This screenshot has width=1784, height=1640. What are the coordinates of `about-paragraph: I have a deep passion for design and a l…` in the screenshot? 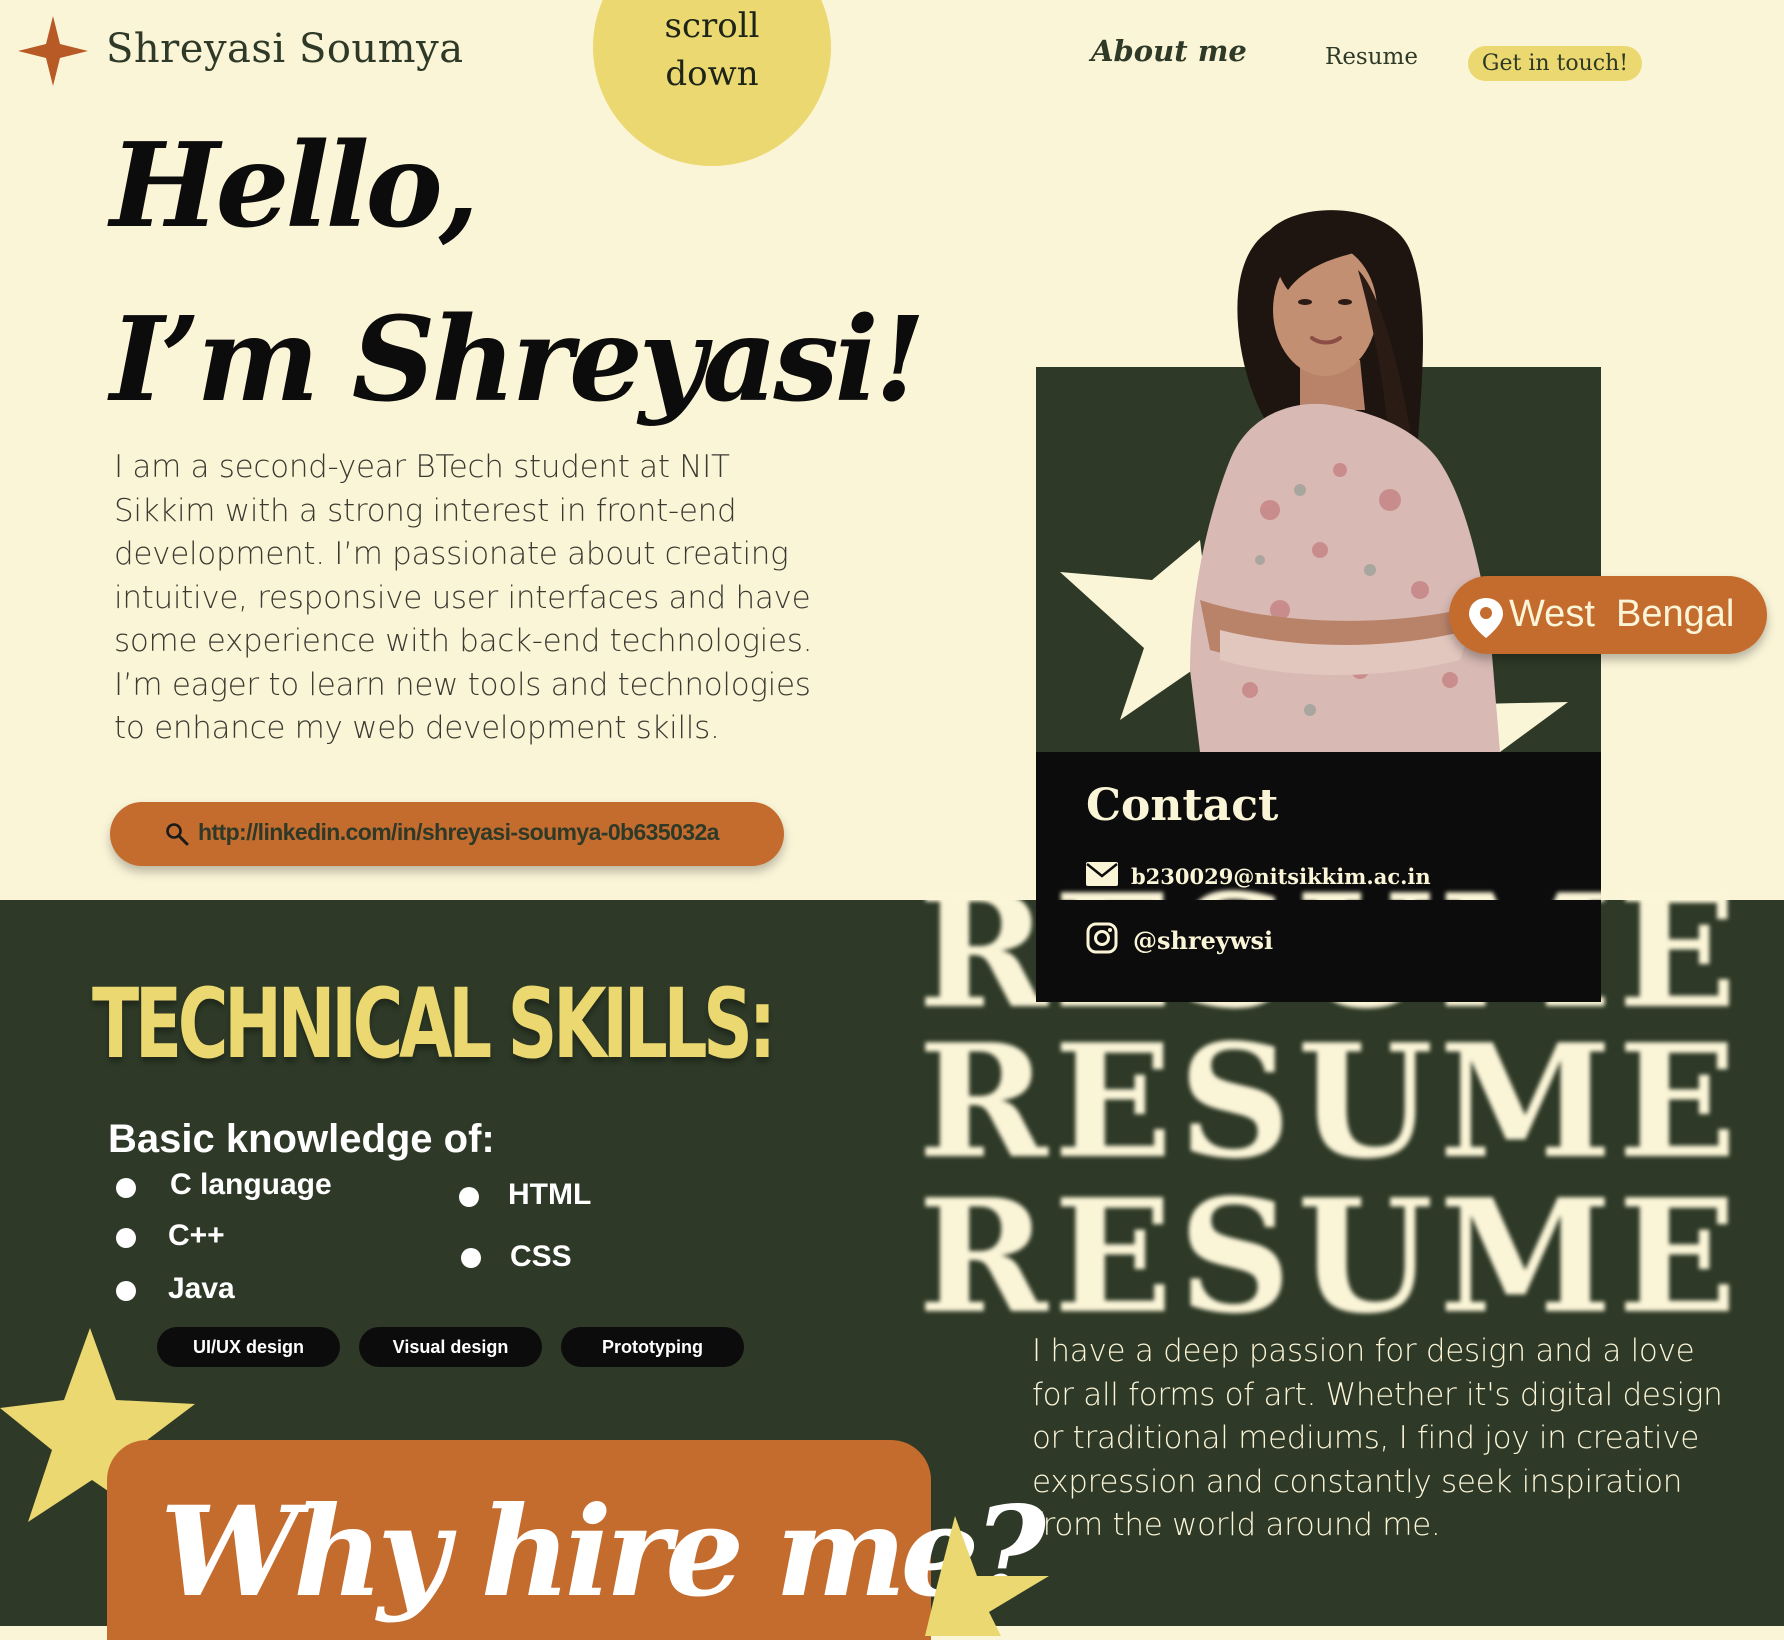 It's located at (1377, 1438).